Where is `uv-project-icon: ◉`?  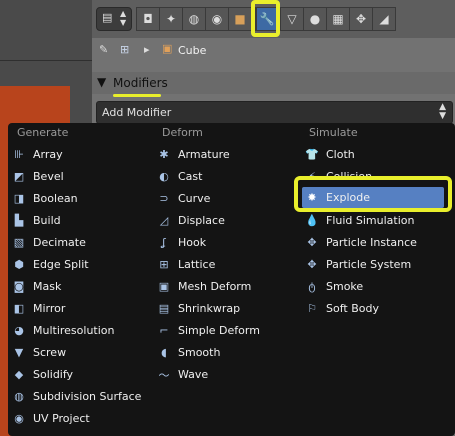
uv-project-icon: ◉ is located at coordinates (19, 418).